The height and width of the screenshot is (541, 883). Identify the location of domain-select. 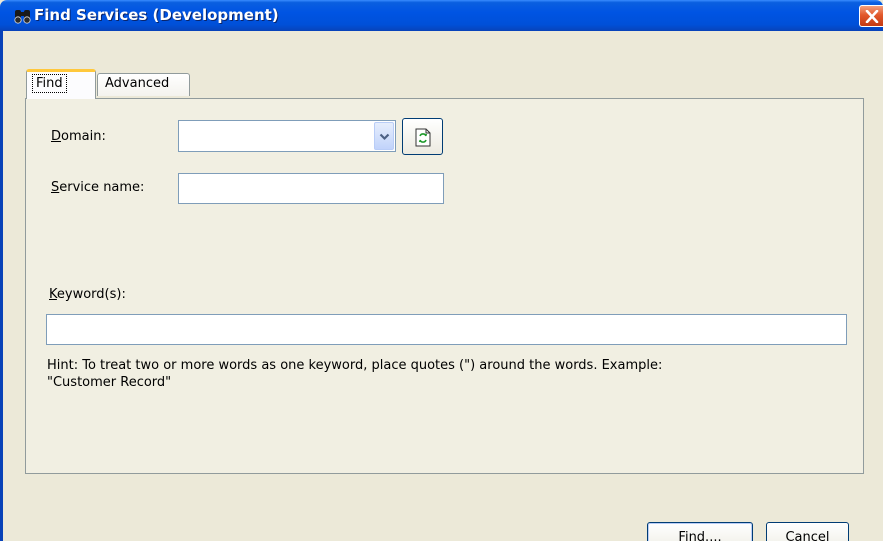
(287, 136).